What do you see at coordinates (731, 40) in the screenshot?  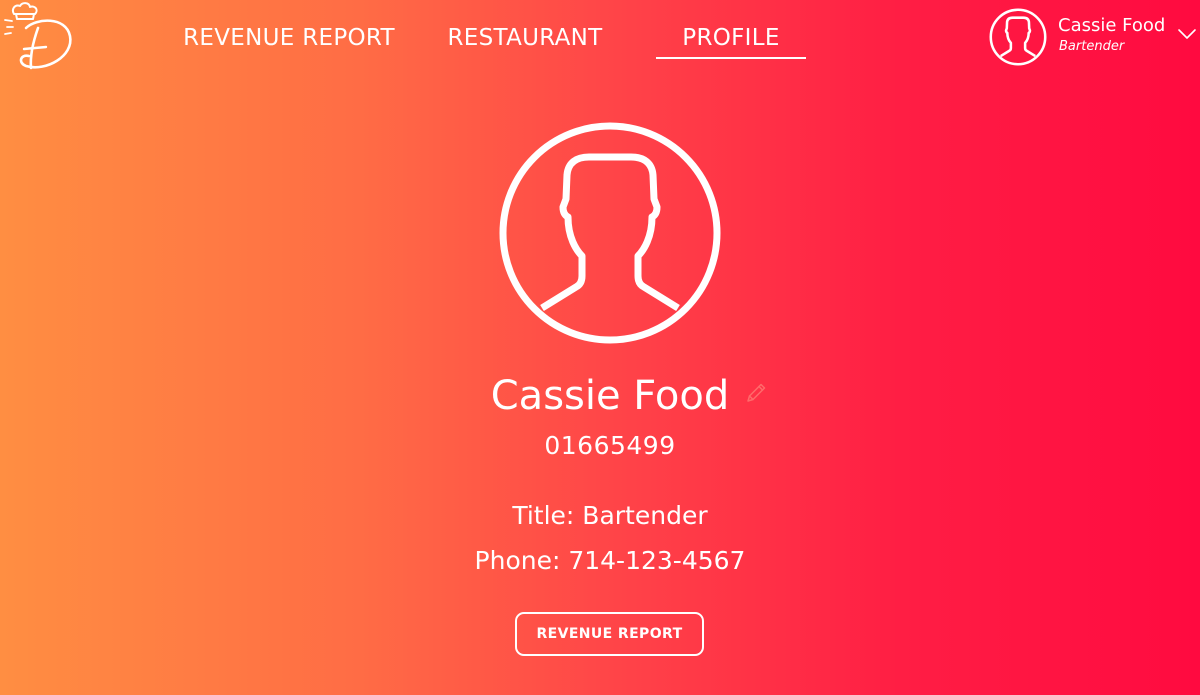 I see `tab-profile: PROFILE` at bounding box center [731, 40].